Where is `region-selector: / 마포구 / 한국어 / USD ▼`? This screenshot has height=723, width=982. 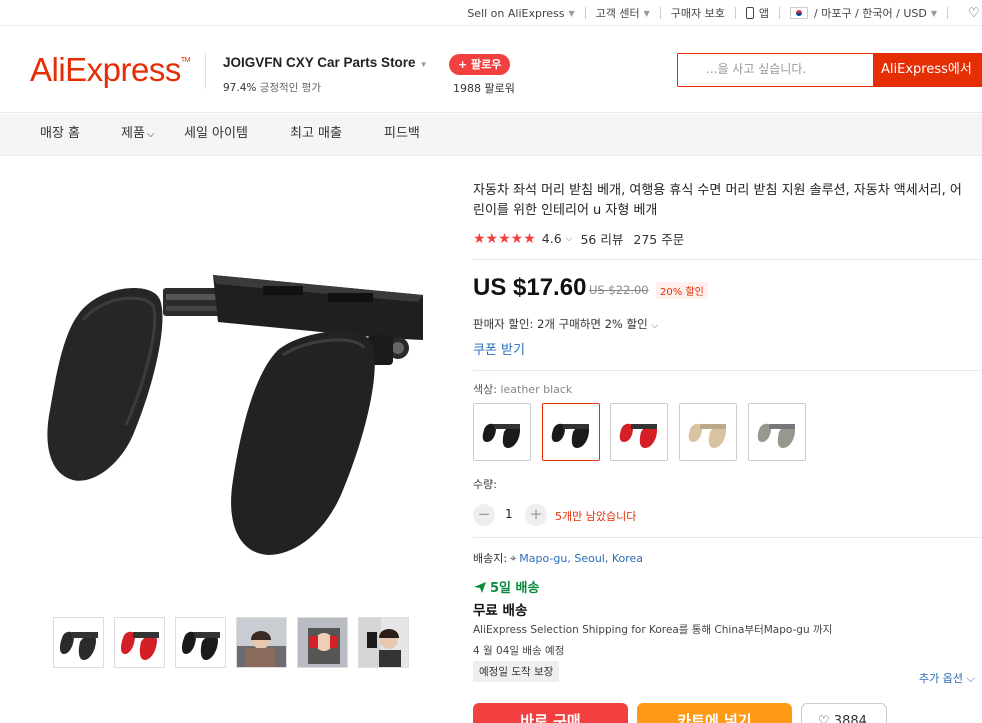
region-selector: / 마포구 / 한국어 / USD ▼ is located at coordinates (863, 13).